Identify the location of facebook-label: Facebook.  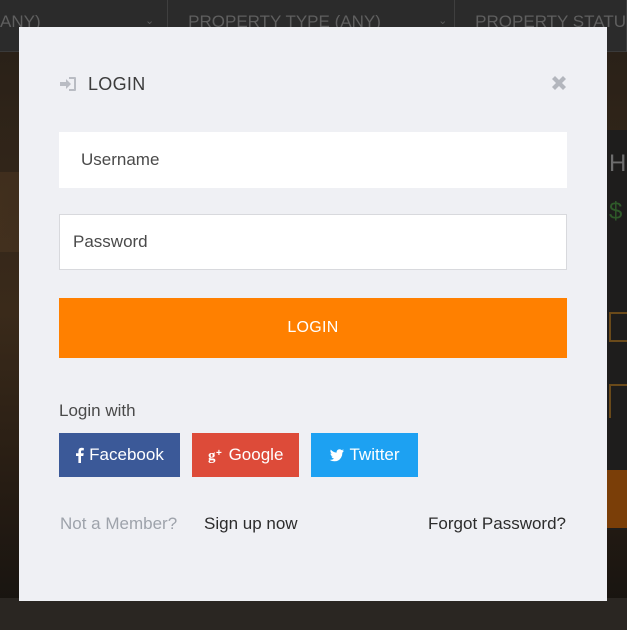
(126, 454).